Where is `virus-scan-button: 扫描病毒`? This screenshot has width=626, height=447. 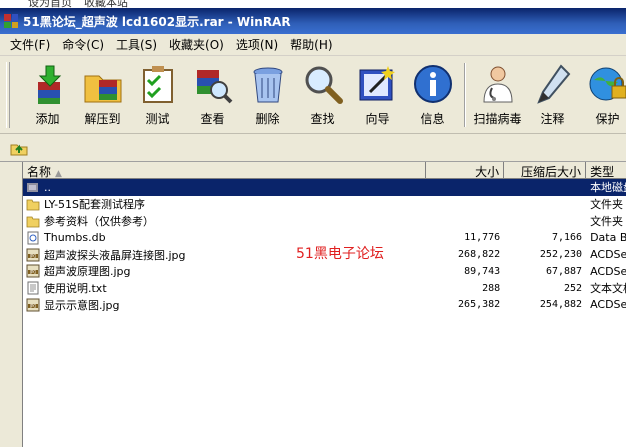
virus-scan-button: 扫描病毒 is located at coordinates (497, 95).